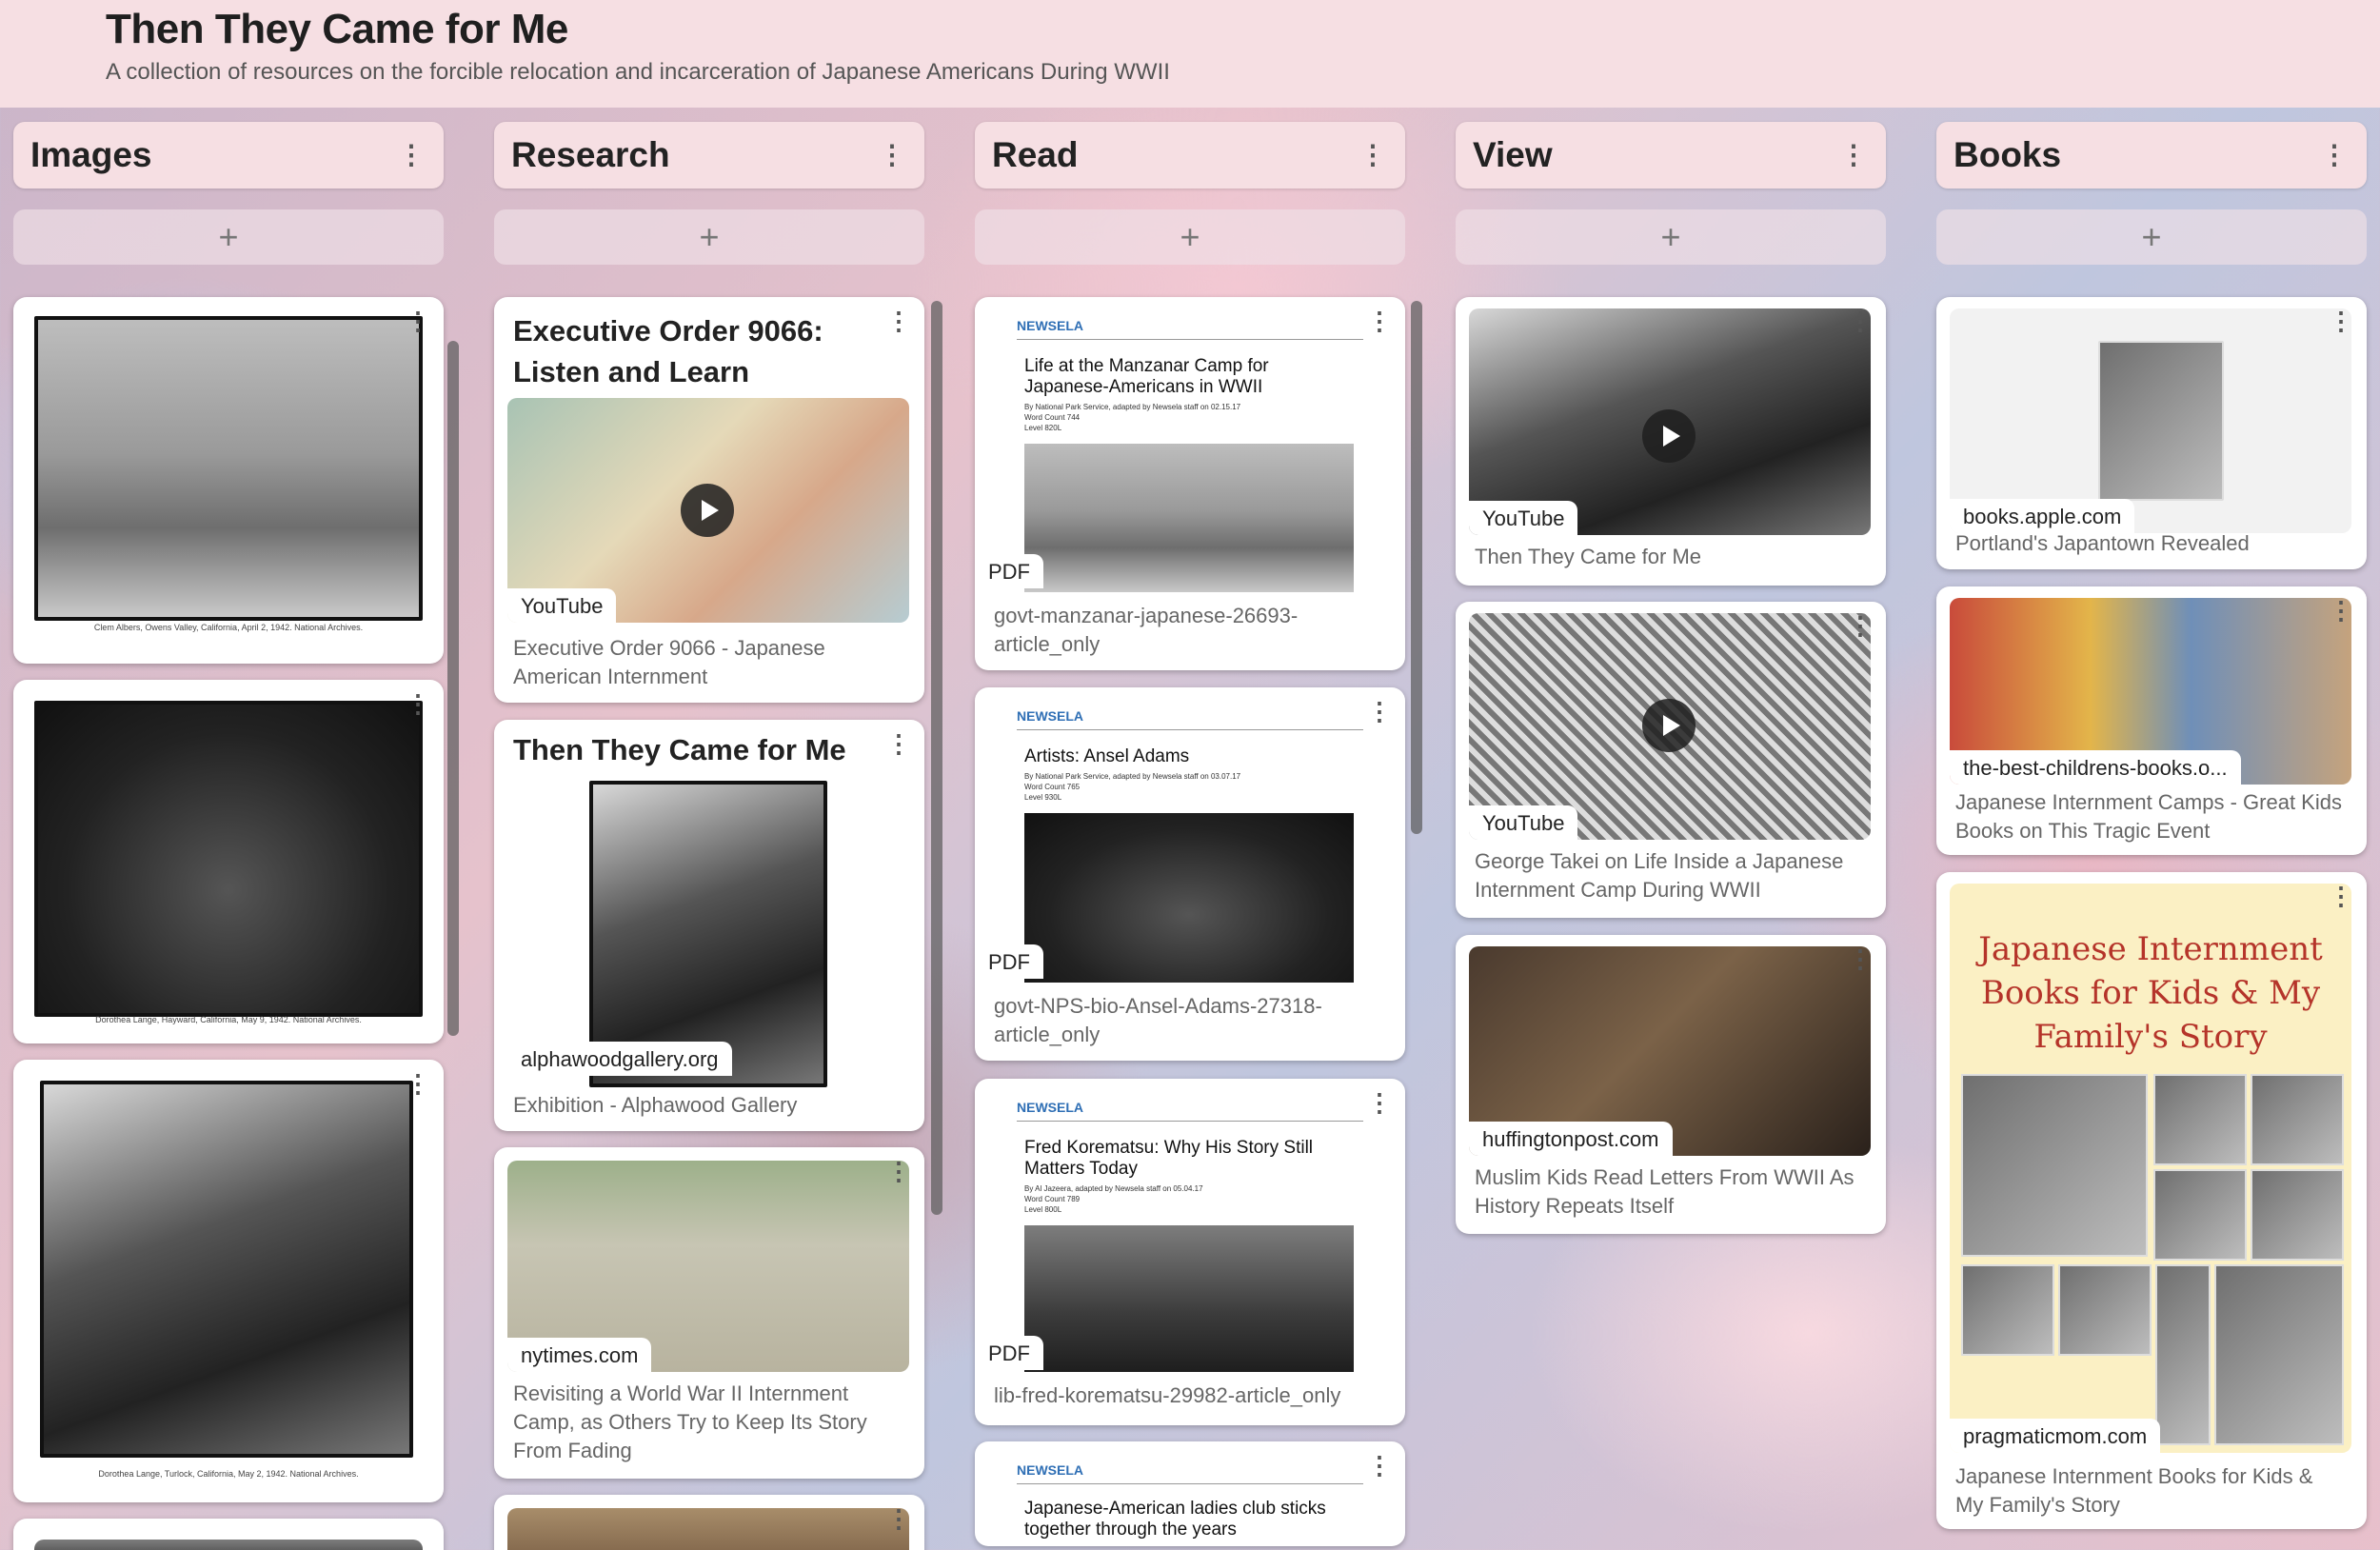 The image size is (2380, 1550). What do you see at coordinates (708, 1266) in the screenshot?
I see `post-image: nytimes.com` at bounding box center [708, 1266].